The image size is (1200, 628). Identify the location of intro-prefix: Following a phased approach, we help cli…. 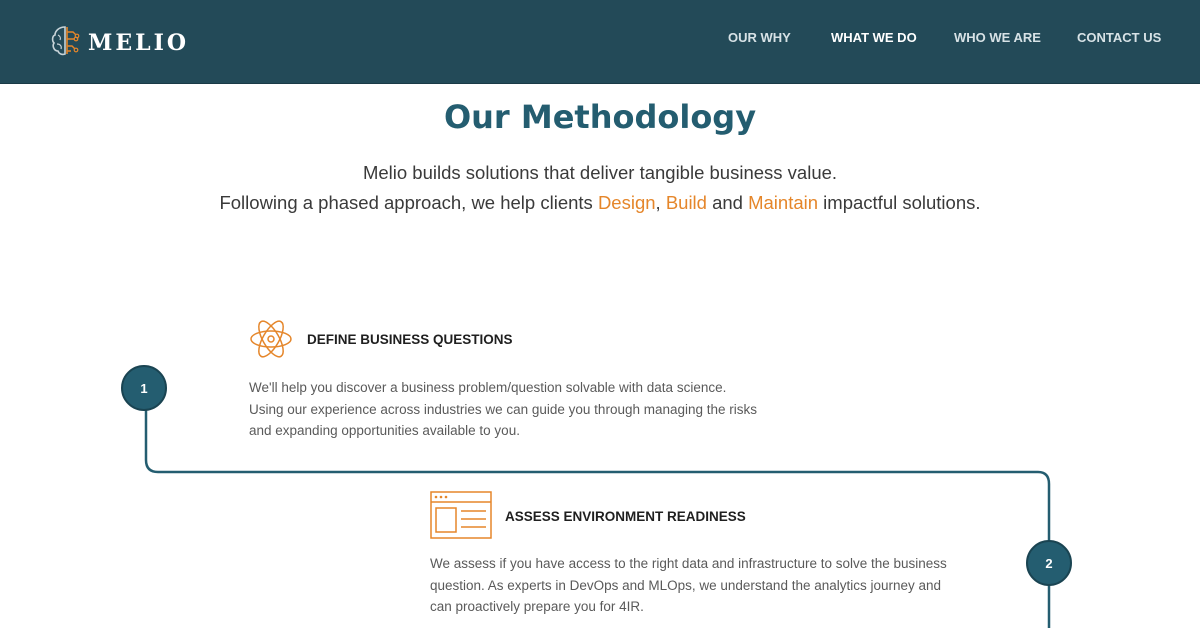
(408, 202).